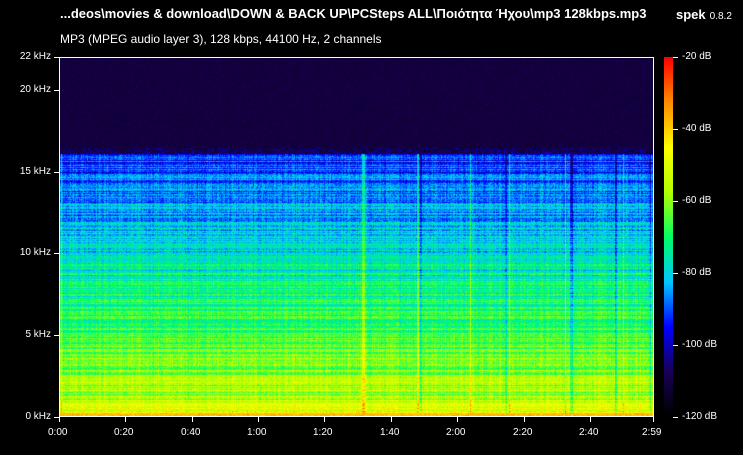  Describe the element at coordinates (720, 16) in the screenshot. I see `app-version: 0.8.2` at that location.